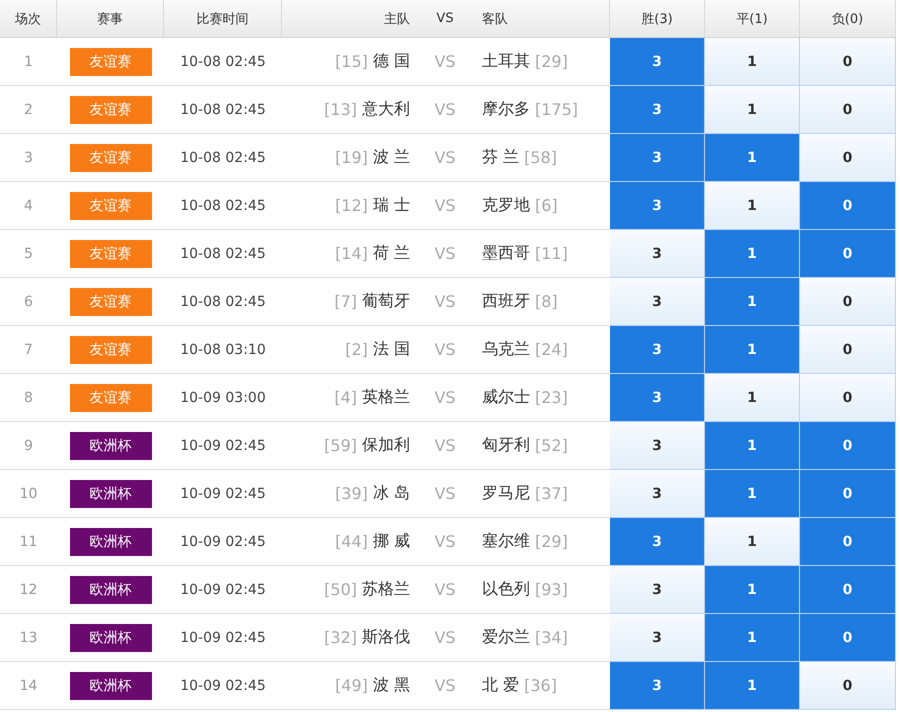 Image resolution: width=900 pixels, height=712 pixels. Describe the element at coordinates (28, 158) in the screenshot. I see `match-number: 3` at that location.